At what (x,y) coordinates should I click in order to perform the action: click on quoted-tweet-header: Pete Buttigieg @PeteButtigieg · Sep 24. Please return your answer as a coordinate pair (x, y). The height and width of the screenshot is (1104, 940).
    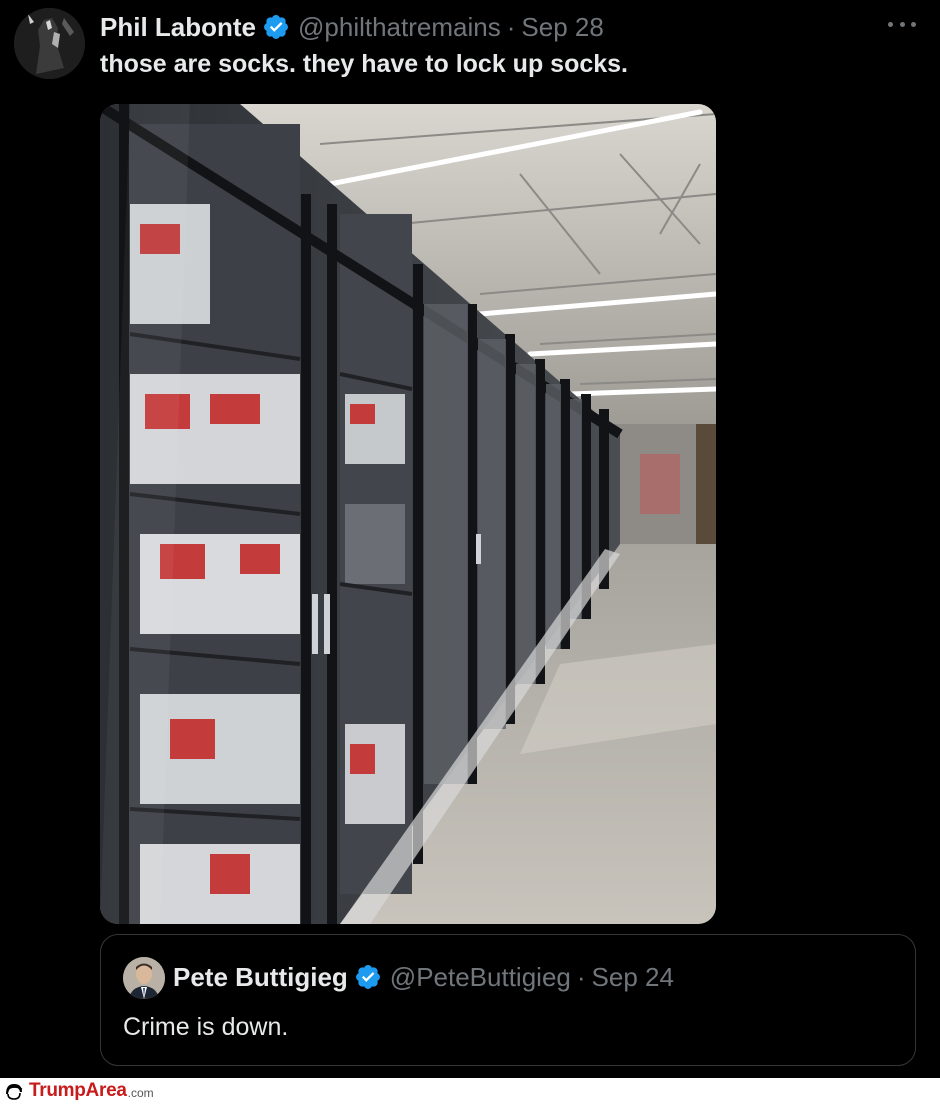
    Looking at the image, I should click on (423, 977).